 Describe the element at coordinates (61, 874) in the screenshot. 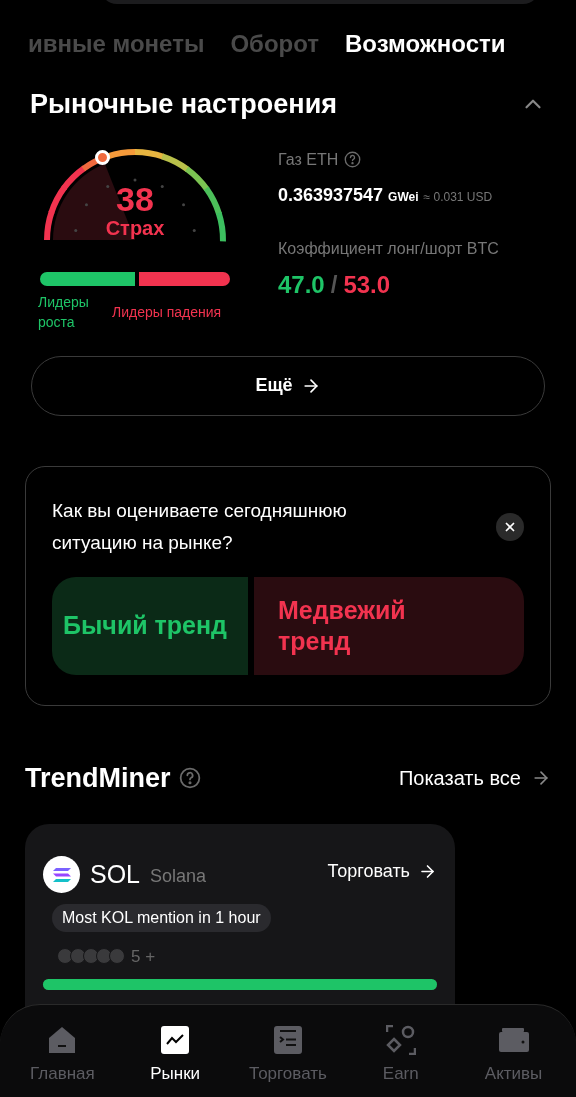

I see `stripes-icon` at that location.